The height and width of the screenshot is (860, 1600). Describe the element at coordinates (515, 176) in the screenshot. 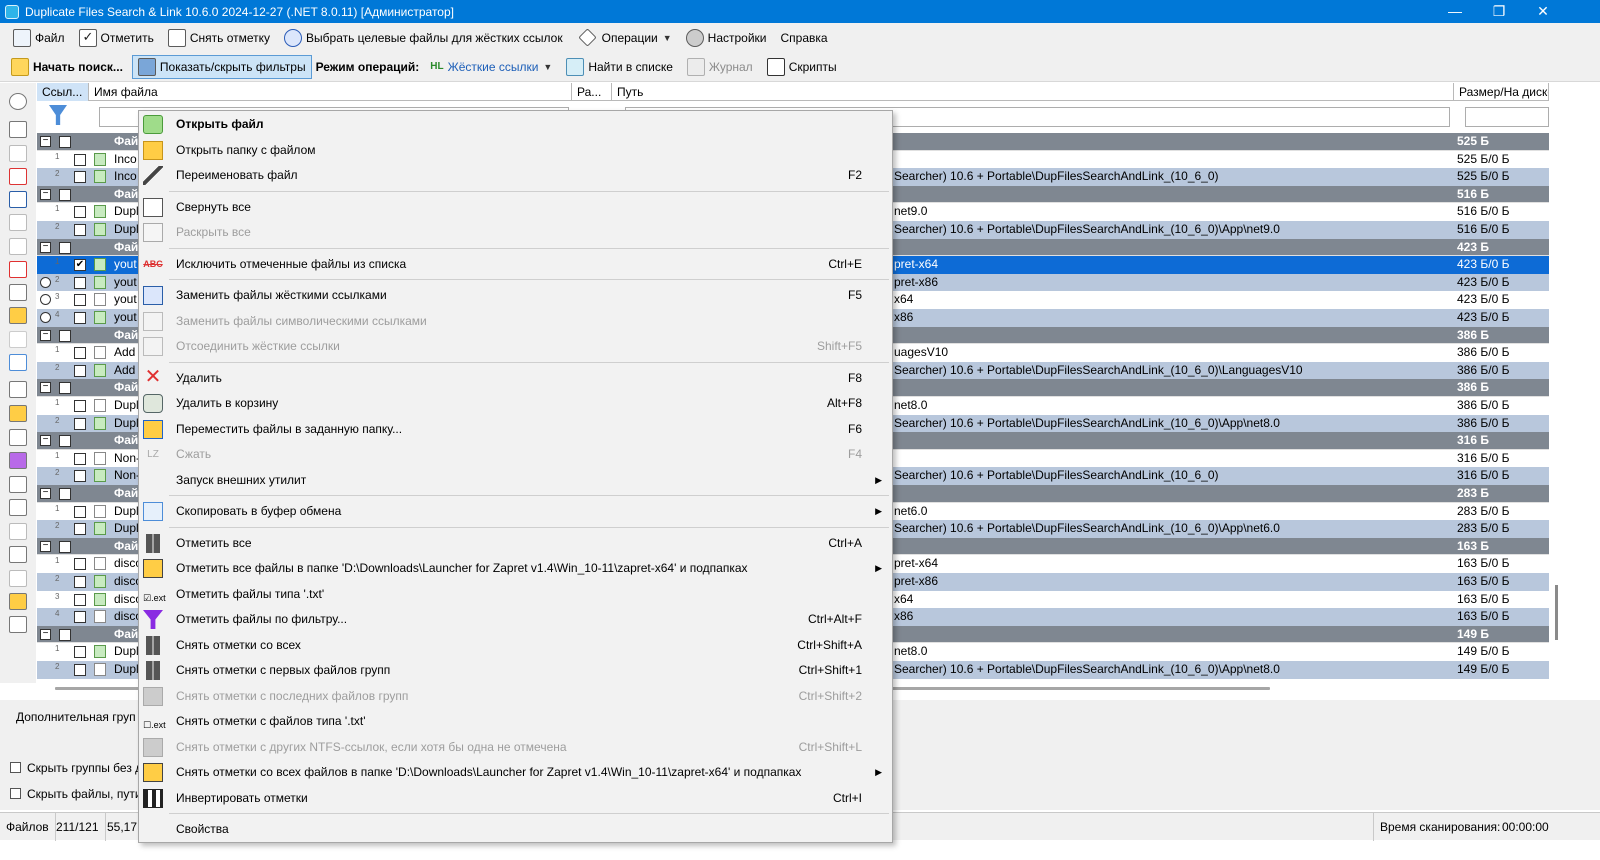

I see `context-menu-item: Переименовать файл F2` at that location.